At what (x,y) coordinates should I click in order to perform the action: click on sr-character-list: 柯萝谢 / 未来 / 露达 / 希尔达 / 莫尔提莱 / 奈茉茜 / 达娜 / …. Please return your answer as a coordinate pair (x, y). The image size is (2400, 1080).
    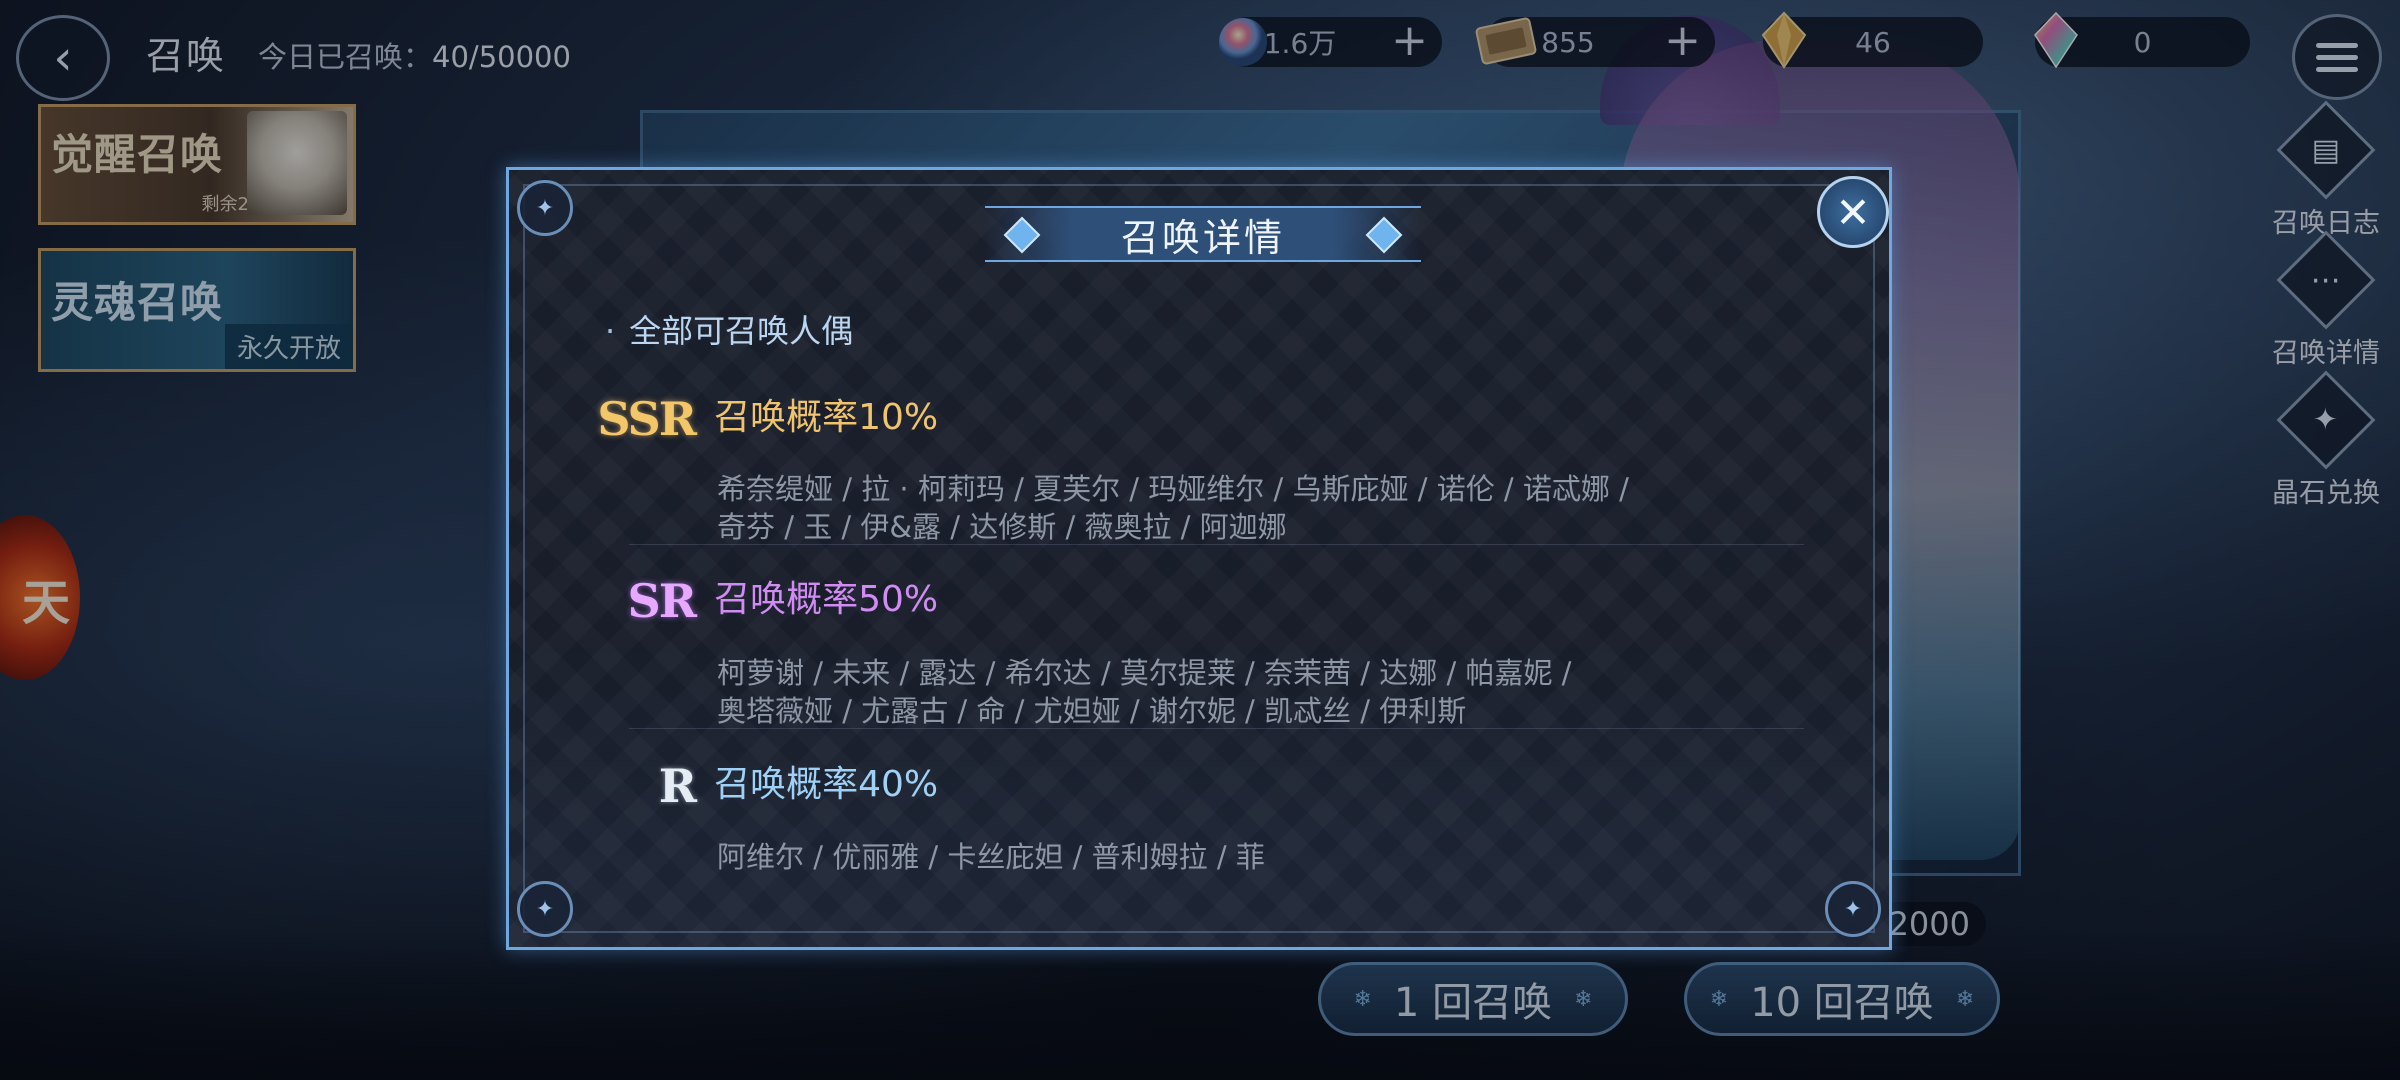
    Looking at the image, I should click on (1227, 692).